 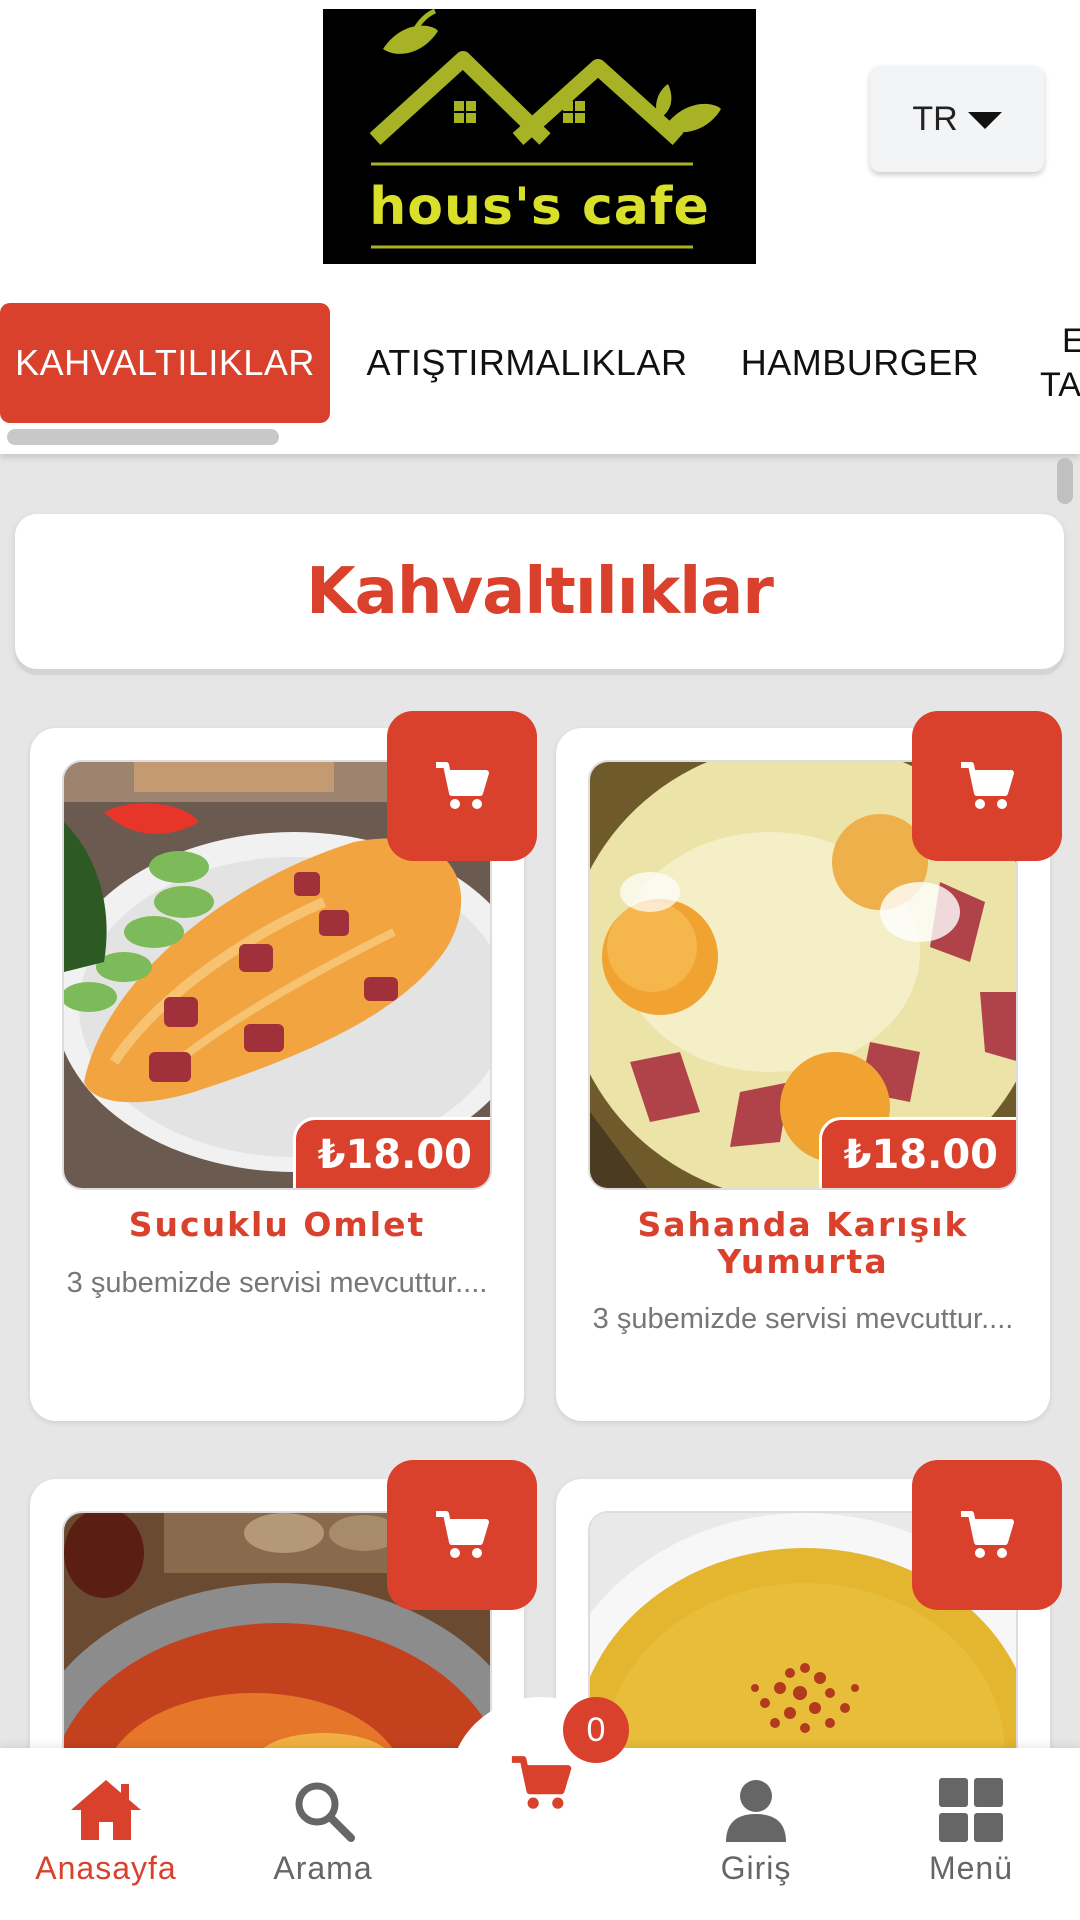 What do you see at coordinates (143, 437) in the screenshot?
I see `tabs-scrollbar` at bounding box center [143, 437].